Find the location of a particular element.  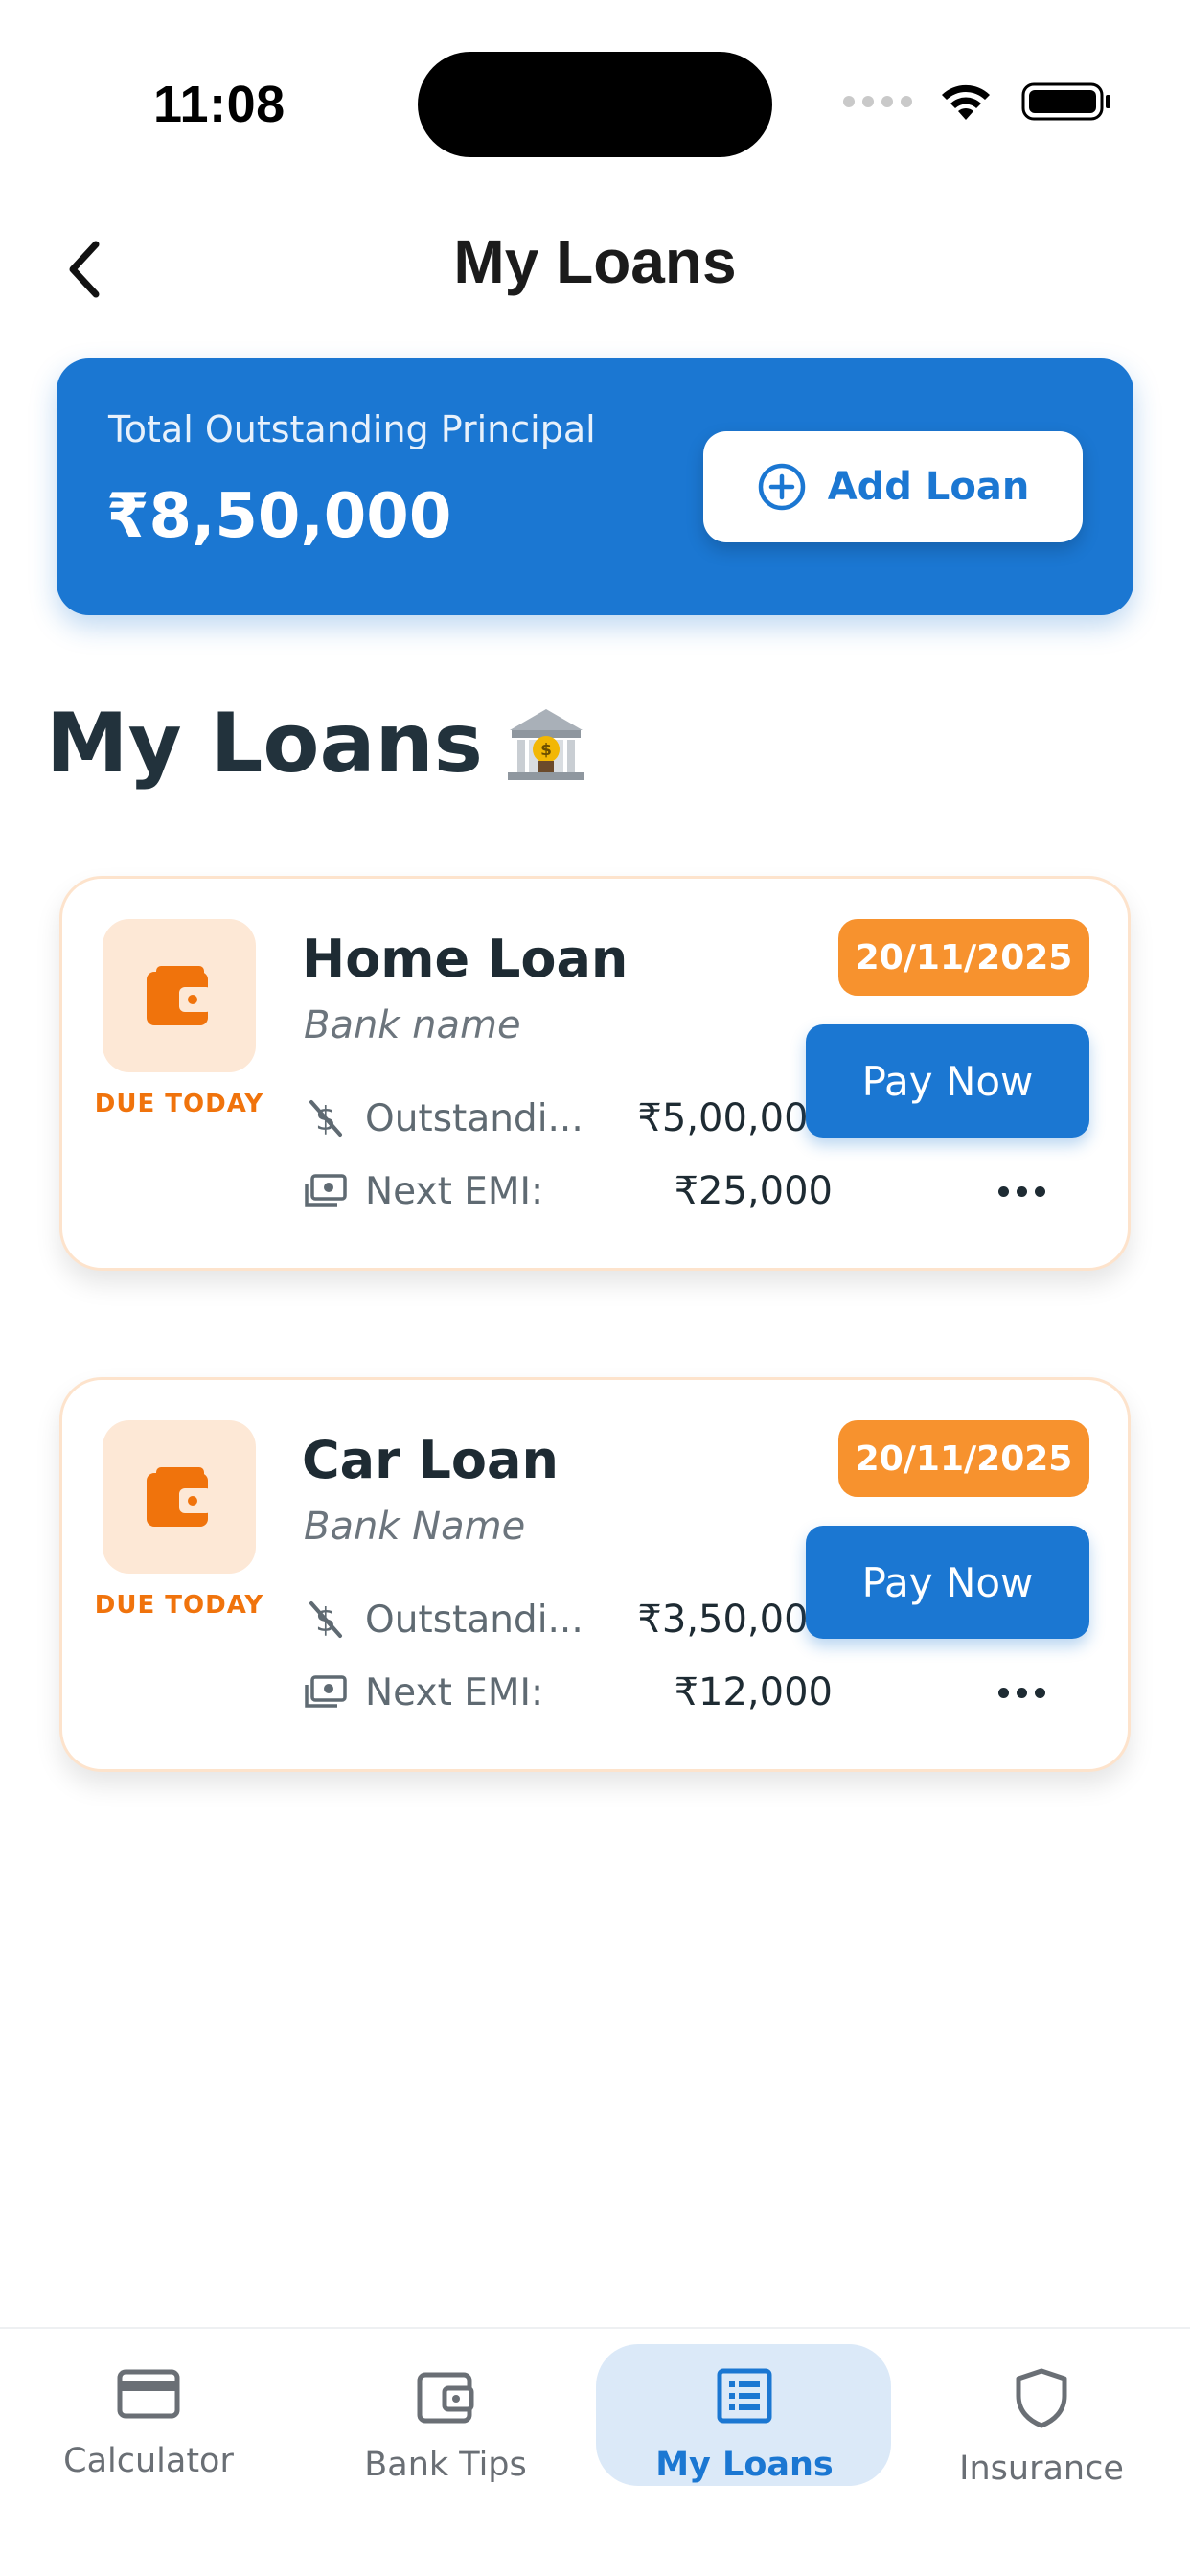

bank-name: Bank Name is located at coordinates (415, 1527).